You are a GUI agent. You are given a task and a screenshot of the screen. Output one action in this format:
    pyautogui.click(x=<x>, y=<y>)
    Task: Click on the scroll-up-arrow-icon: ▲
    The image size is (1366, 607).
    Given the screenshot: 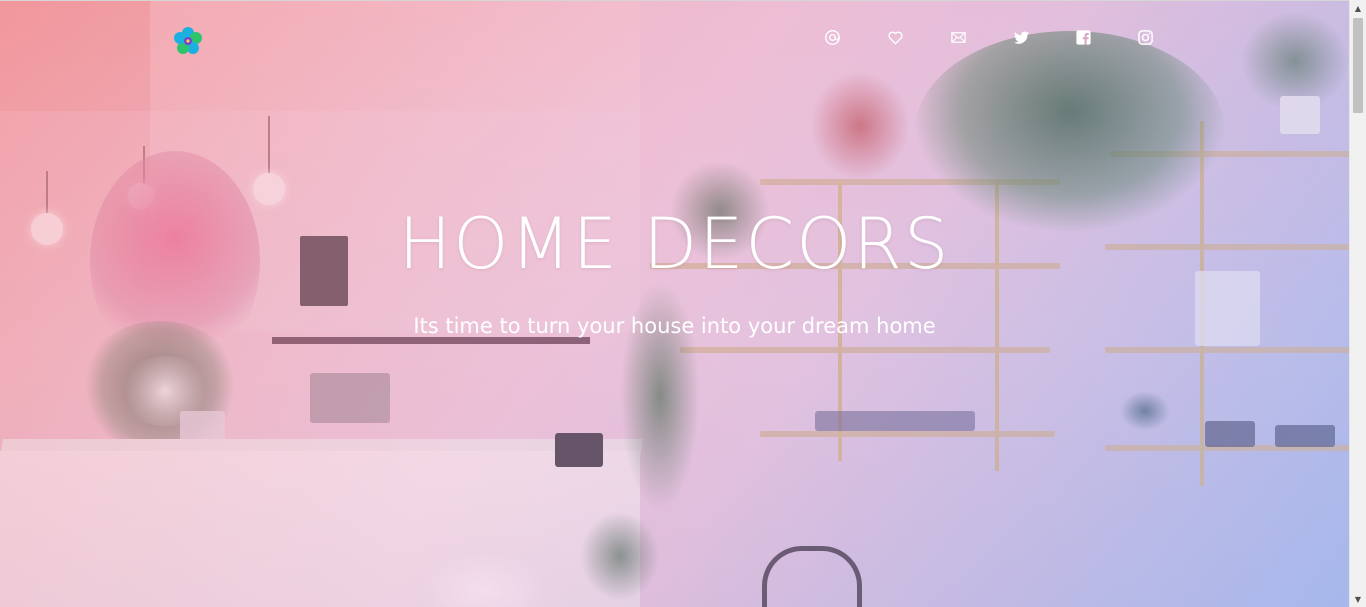 What is the action you would take?
    pyautogui.click(x=1358, y=8)
    